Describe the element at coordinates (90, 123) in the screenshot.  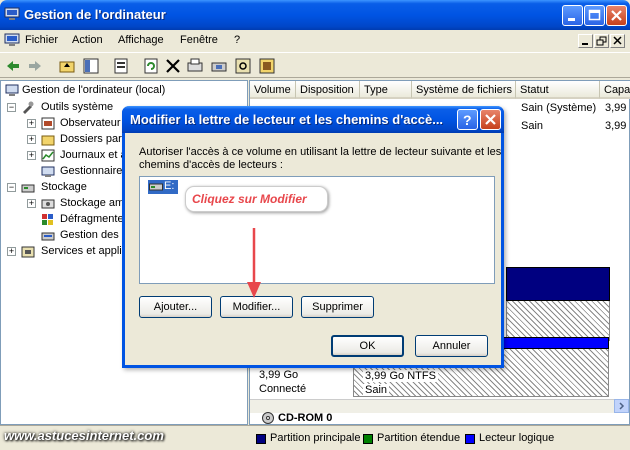
I see `tree-item-observateur: Observateur` at that location.